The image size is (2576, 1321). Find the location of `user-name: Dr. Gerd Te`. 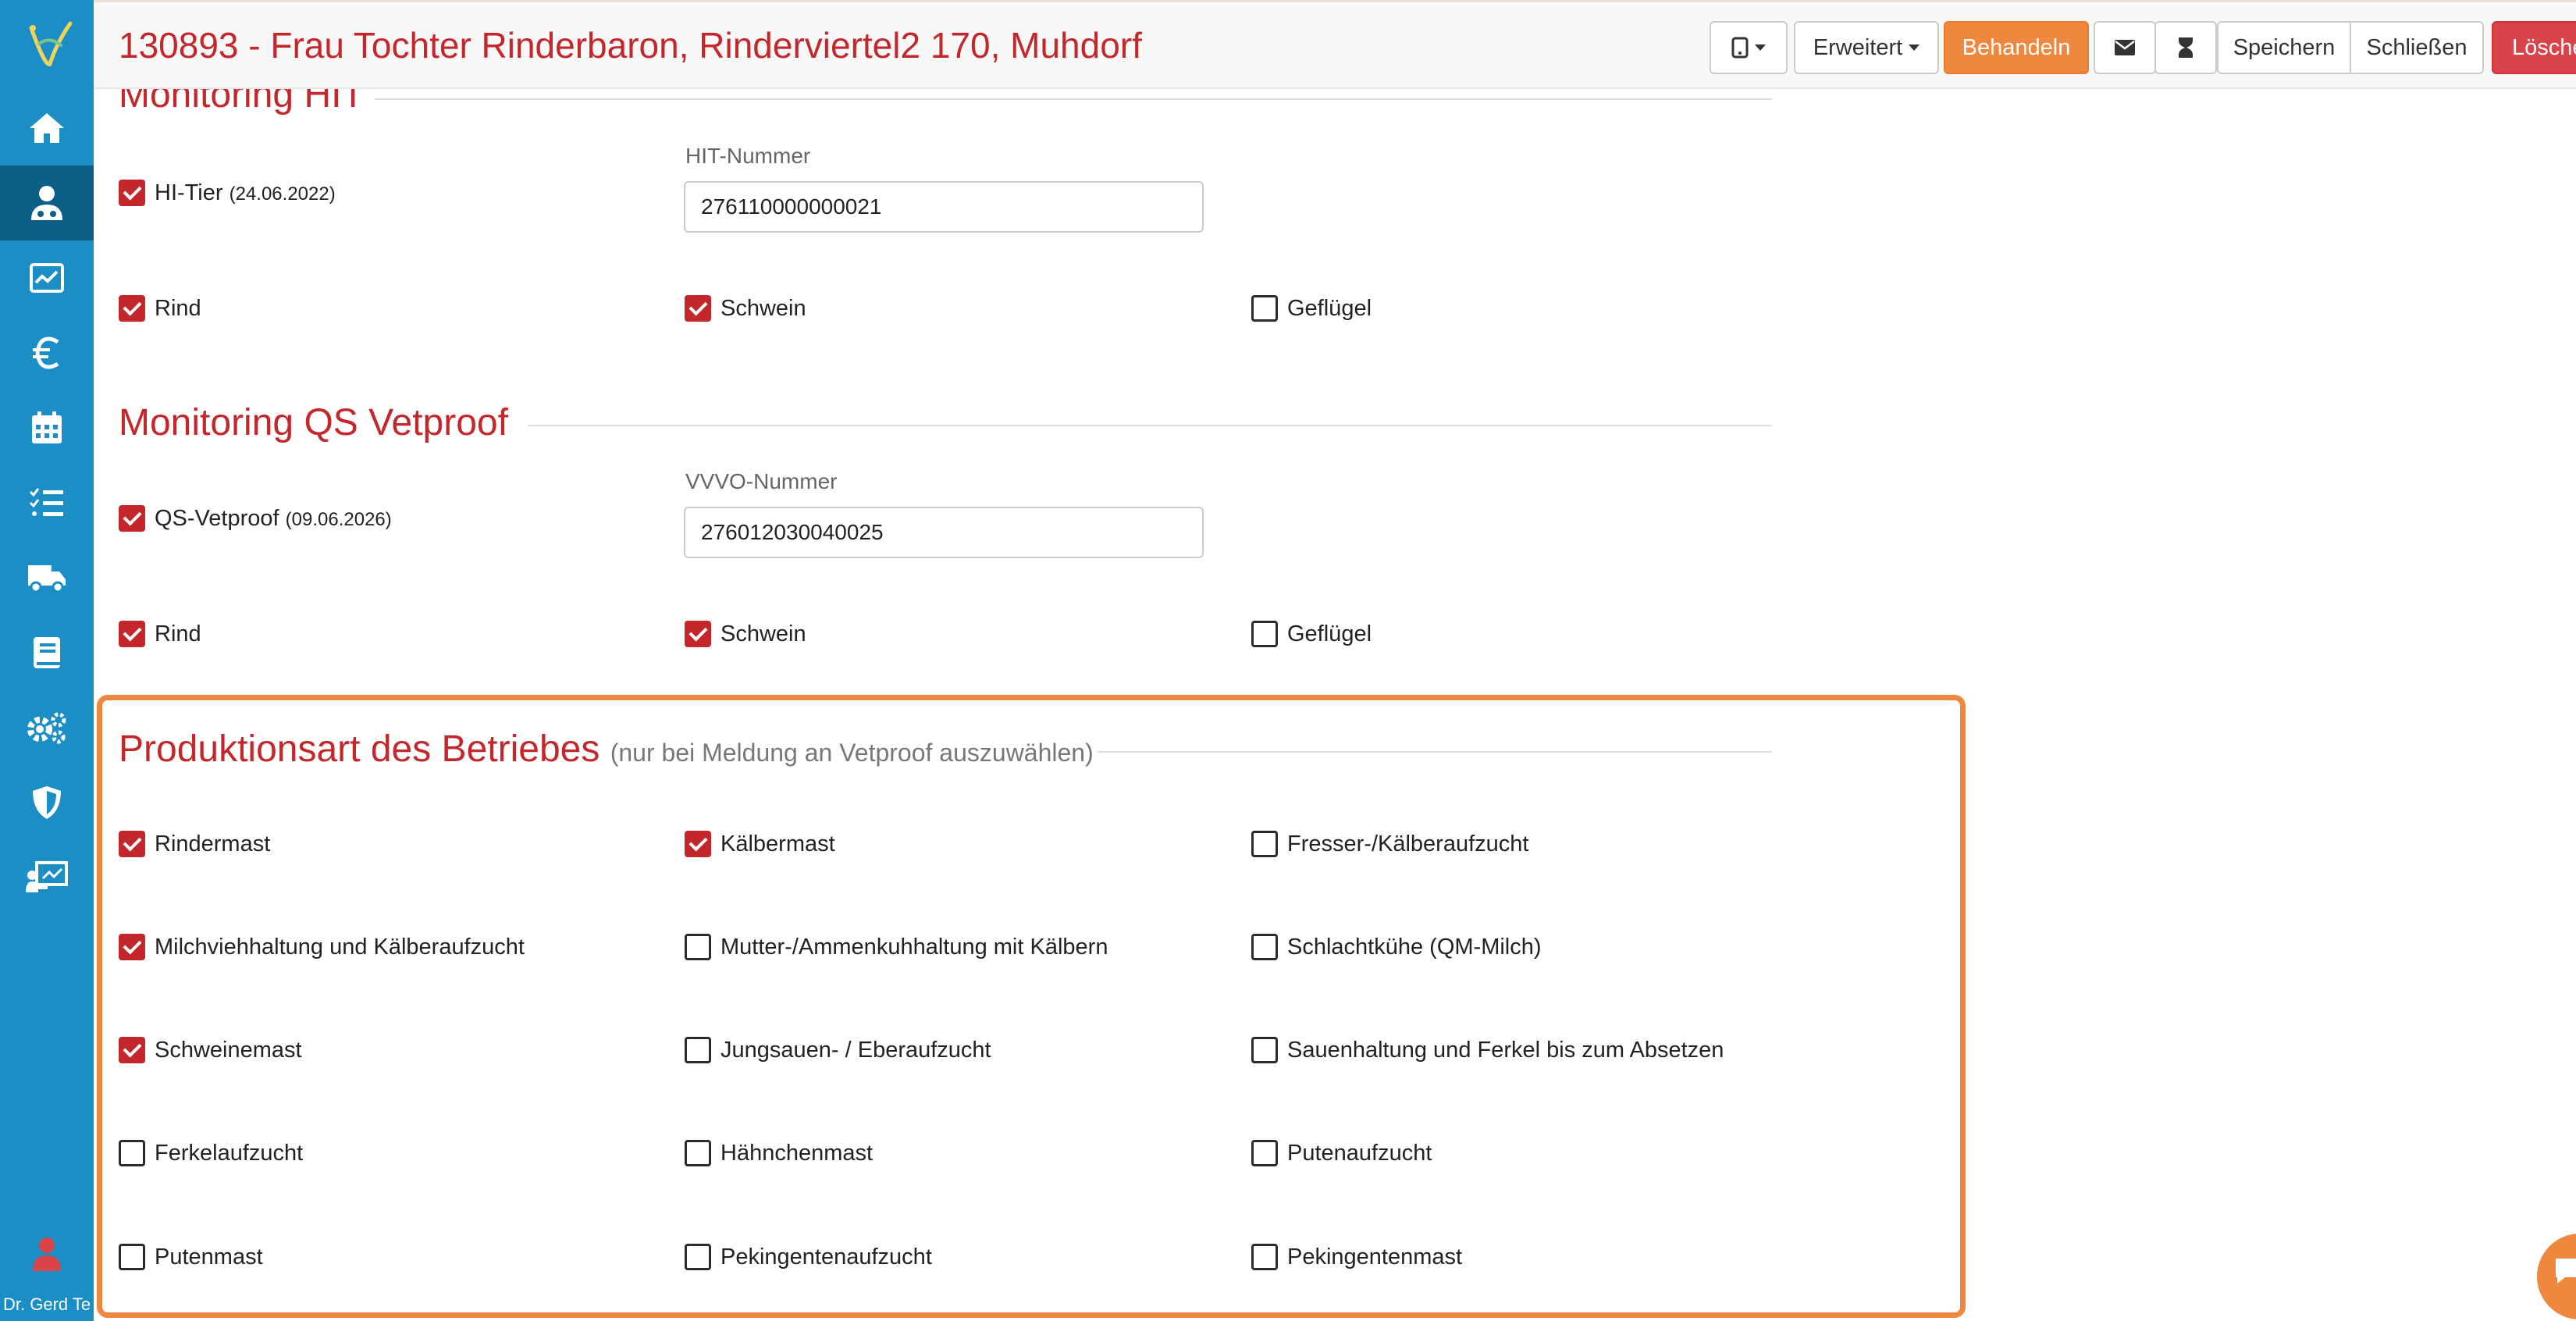

user-name: Dr. Gerd Te is located at coordinates (47, 1304).